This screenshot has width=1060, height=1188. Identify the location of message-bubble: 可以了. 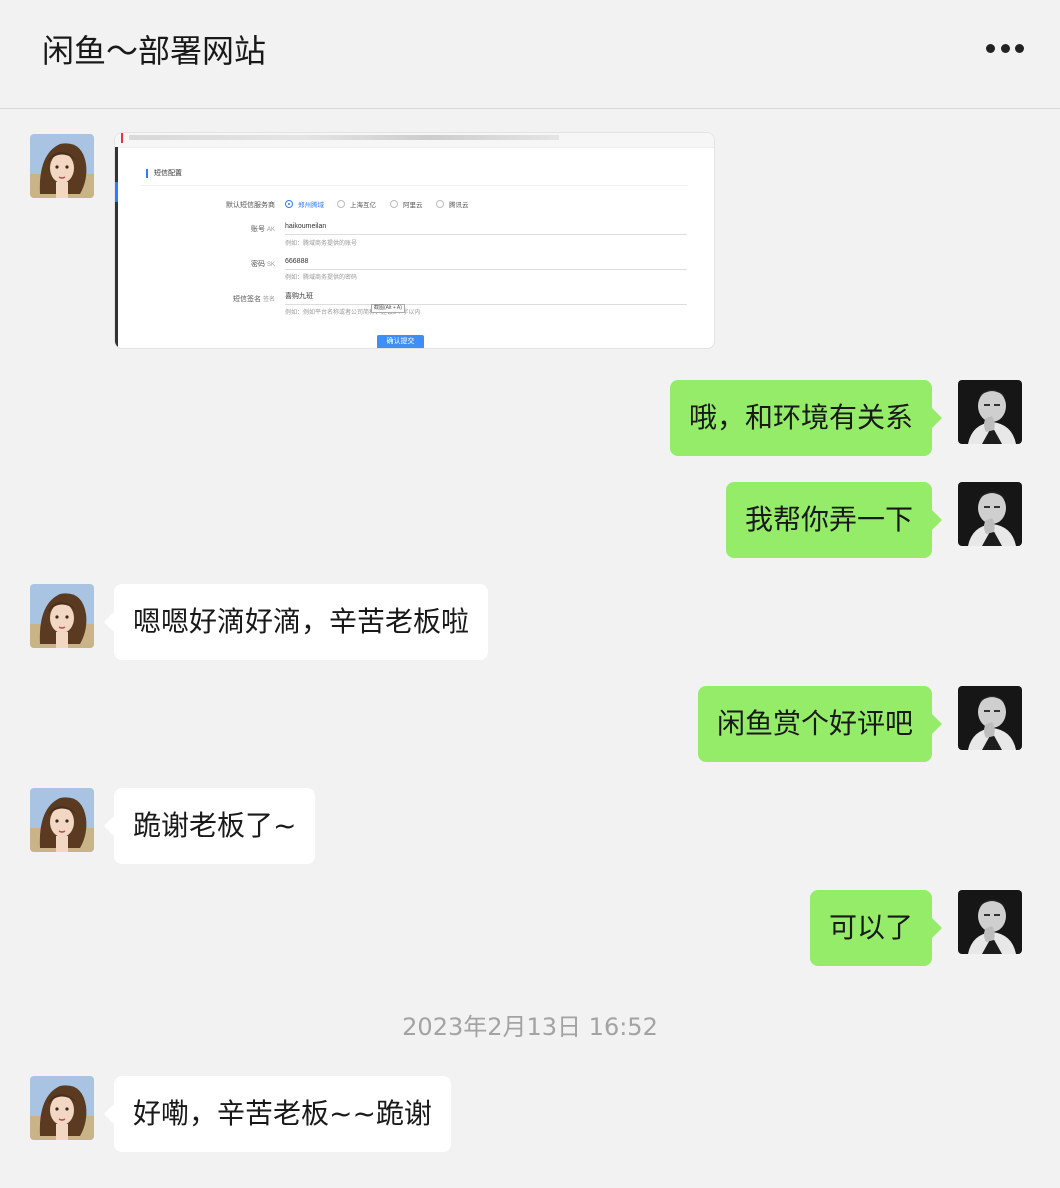
(876, 928).